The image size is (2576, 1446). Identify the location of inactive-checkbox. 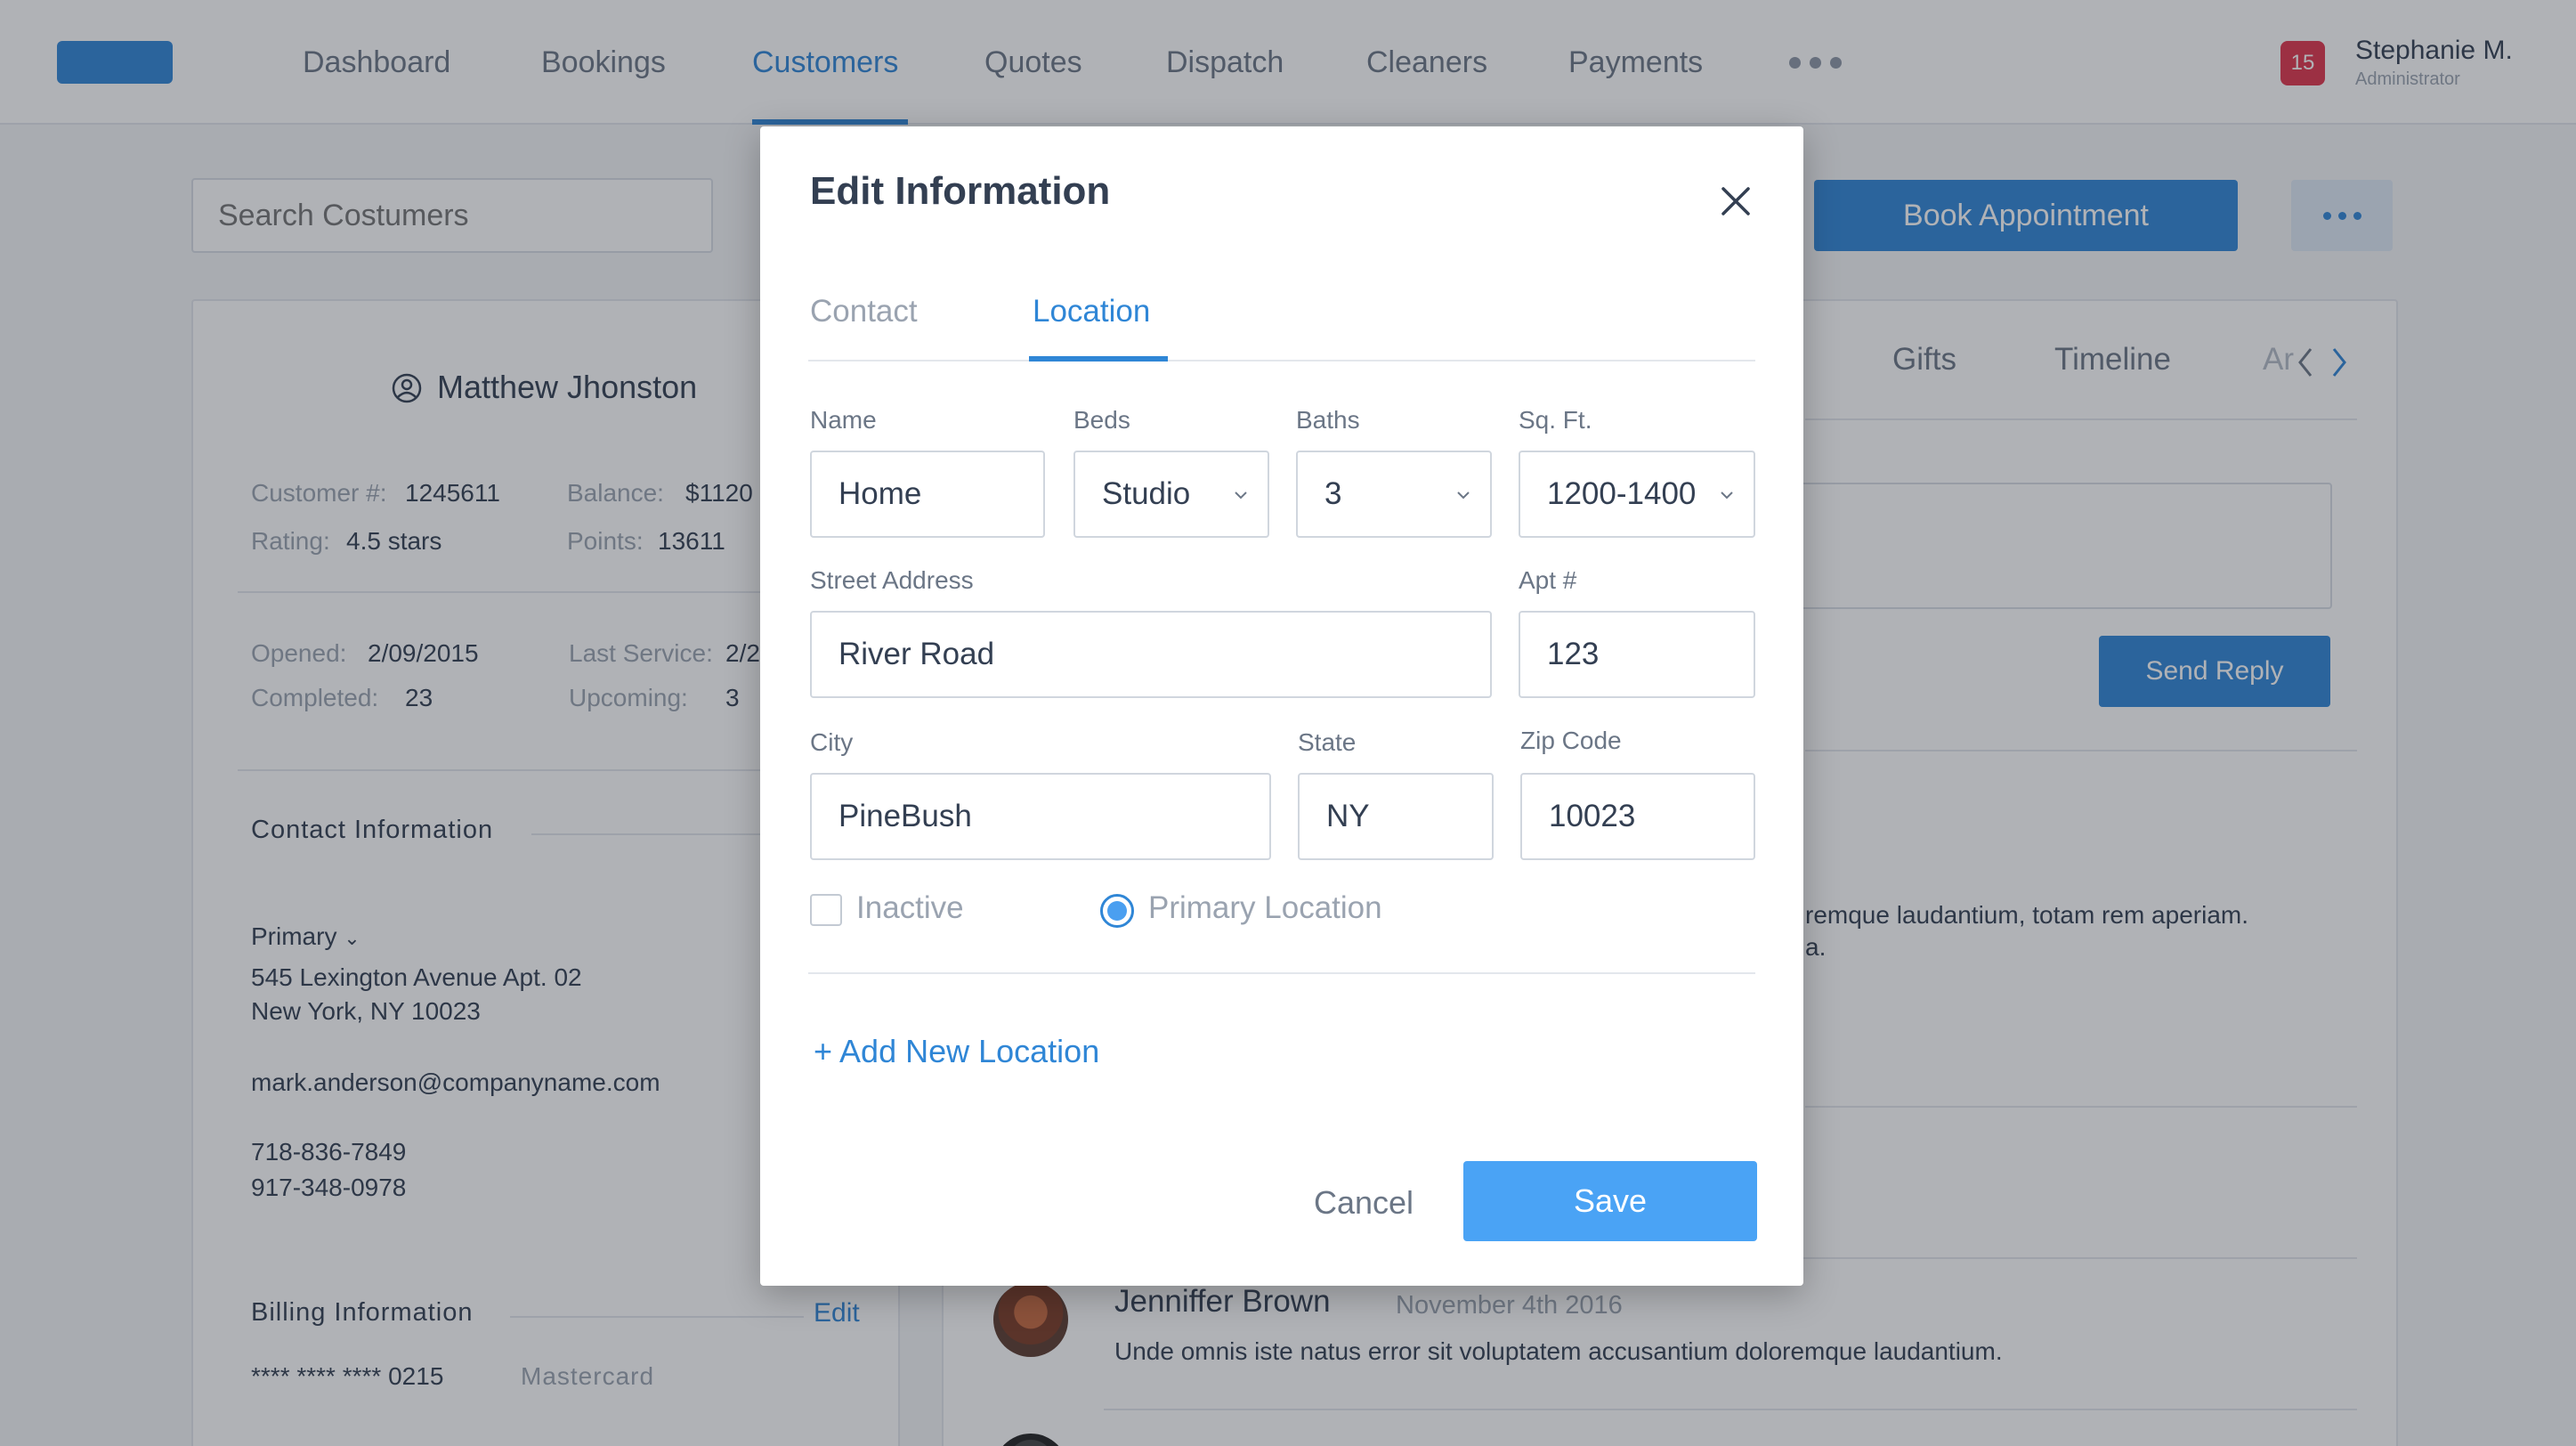
(826, 910).